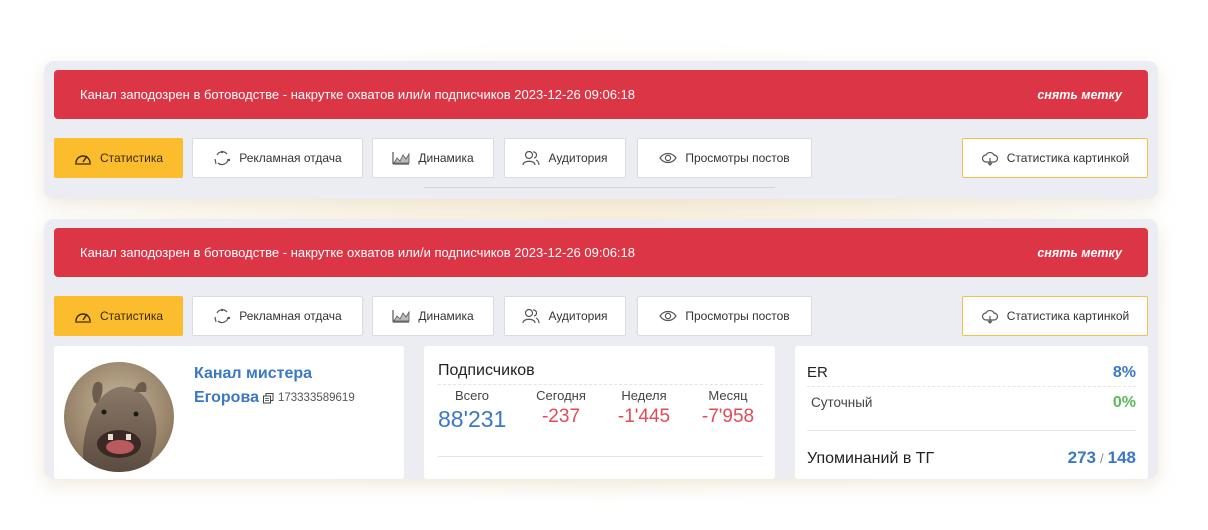 The height and width of the screenshot is (530, 1208). I want to click on subscribers-month-value: -7'958, so click(728, 416).